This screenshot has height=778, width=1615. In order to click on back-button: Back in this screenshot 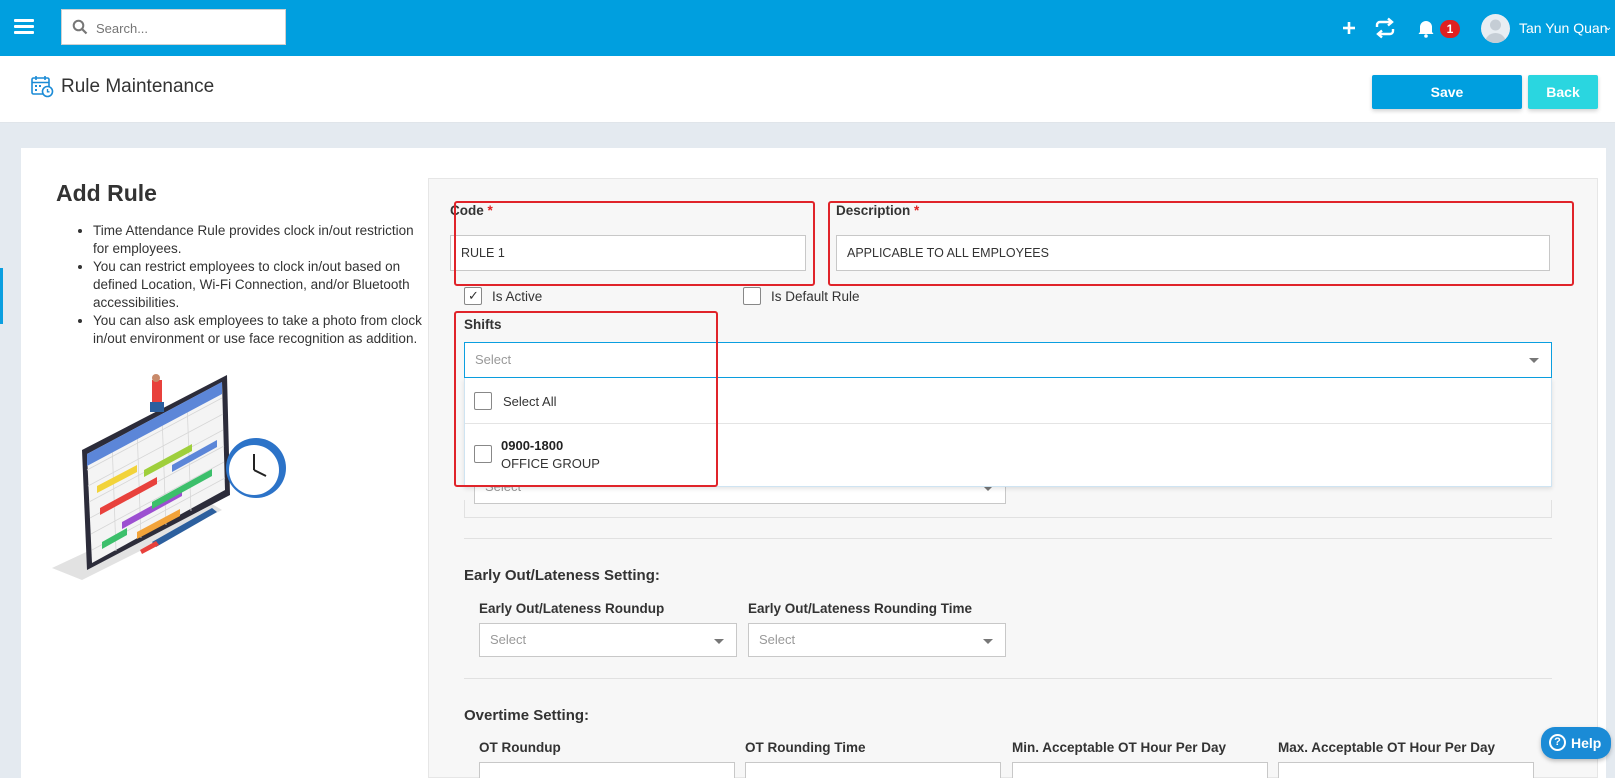, I will do `click(1563, 92)`.